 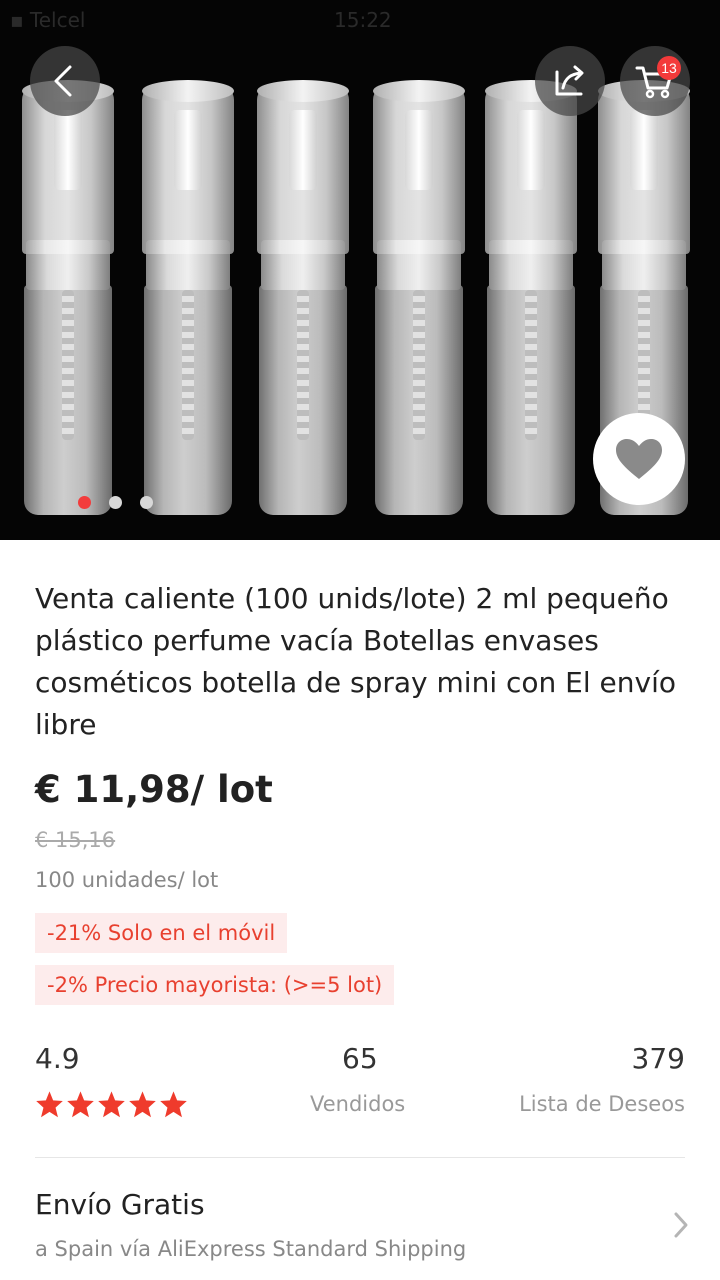 What do you see at coordinates (154, 789) in the screenshot?
I see `product-price: € 11,98/ lot` at bounding box center [154, 789].